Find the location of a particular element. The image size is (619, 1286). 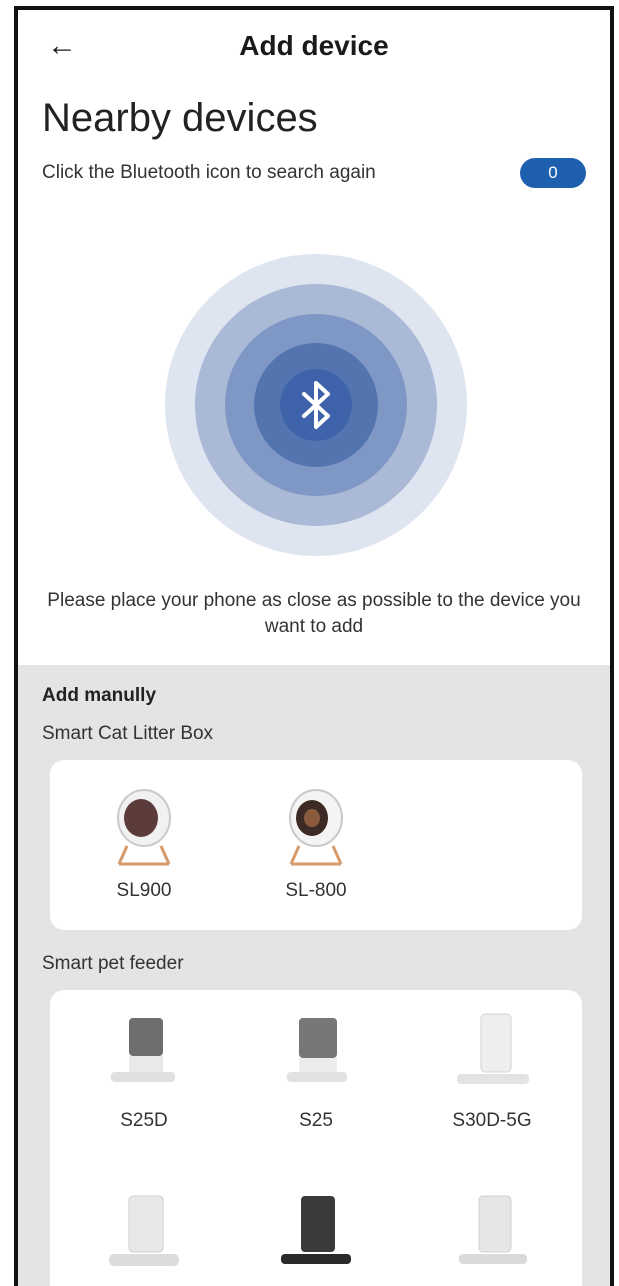

device-name: S25 is located at coordinates (316, 1120).